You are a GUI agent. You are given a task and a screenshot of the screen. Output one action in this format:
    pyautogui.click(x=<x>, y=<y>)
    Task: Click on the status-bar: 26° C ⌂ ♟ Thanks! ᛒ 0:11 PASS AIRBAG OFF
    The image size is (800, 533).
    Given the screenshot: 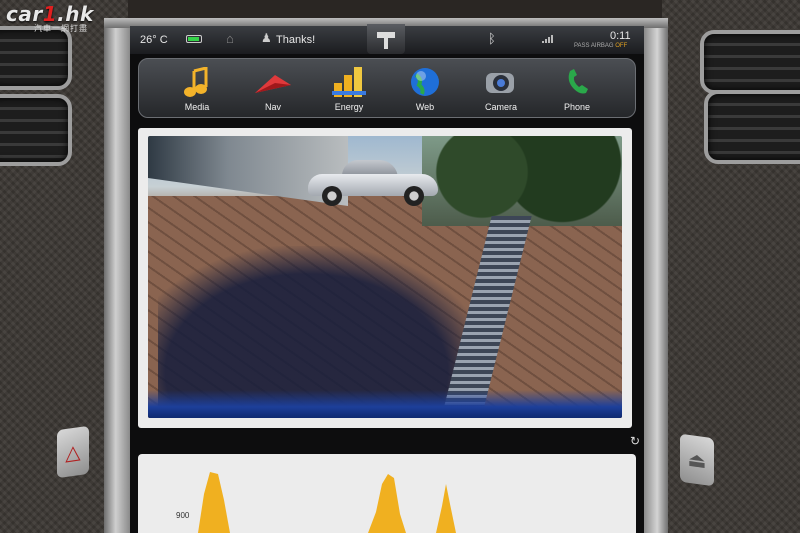 What is the action you would take?
    pyautogui.click(x=387, y=39)
    